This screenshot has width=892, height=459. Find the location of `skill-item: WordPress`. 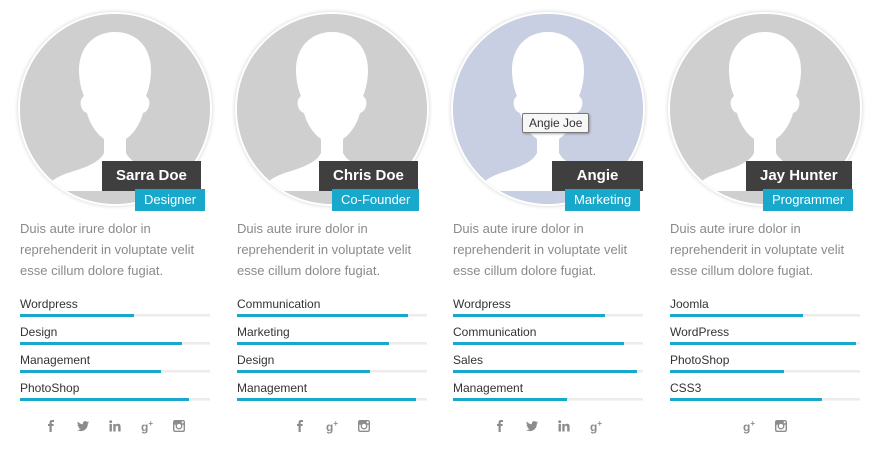

skill-item: WordPress is located at coordinates (765, 339).